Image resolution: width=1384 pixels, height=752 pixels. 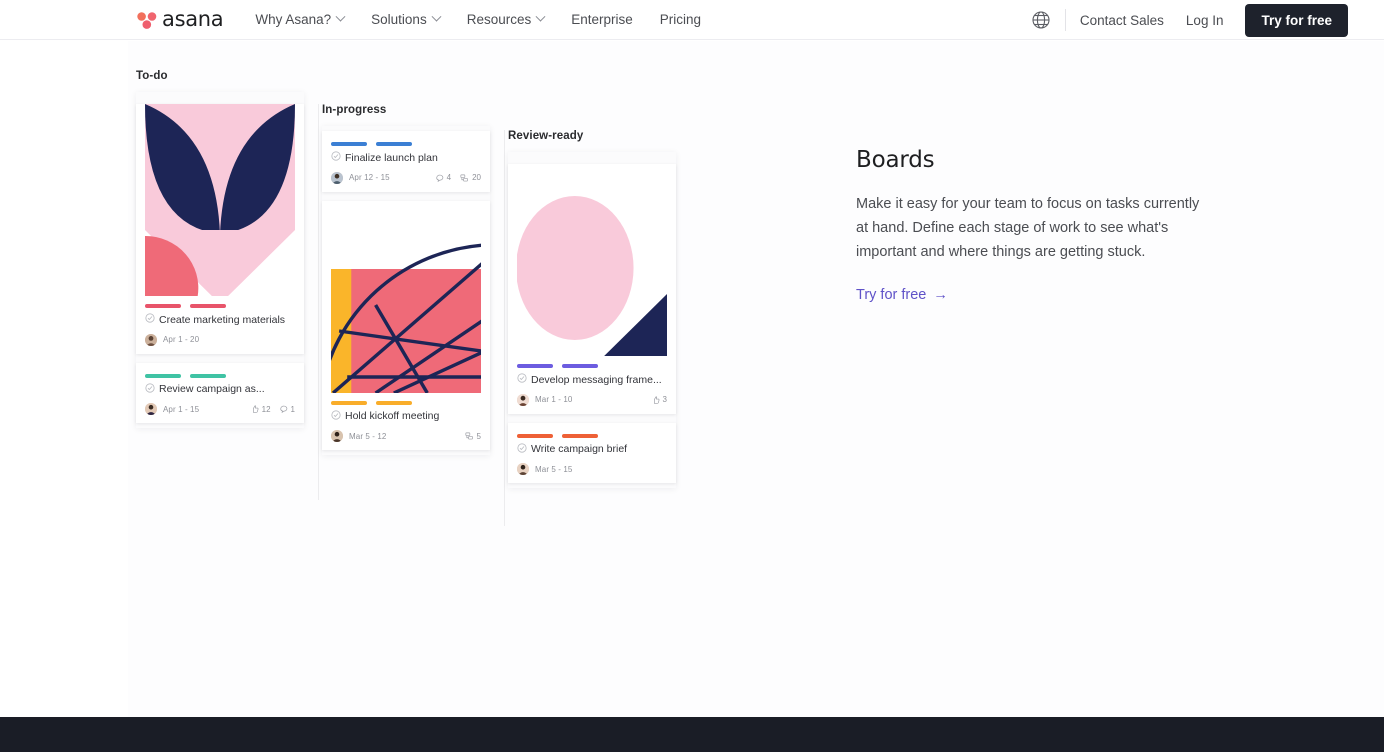 I want to click on card-dates: Apr 12 - 15, so click(x=369, y=178).